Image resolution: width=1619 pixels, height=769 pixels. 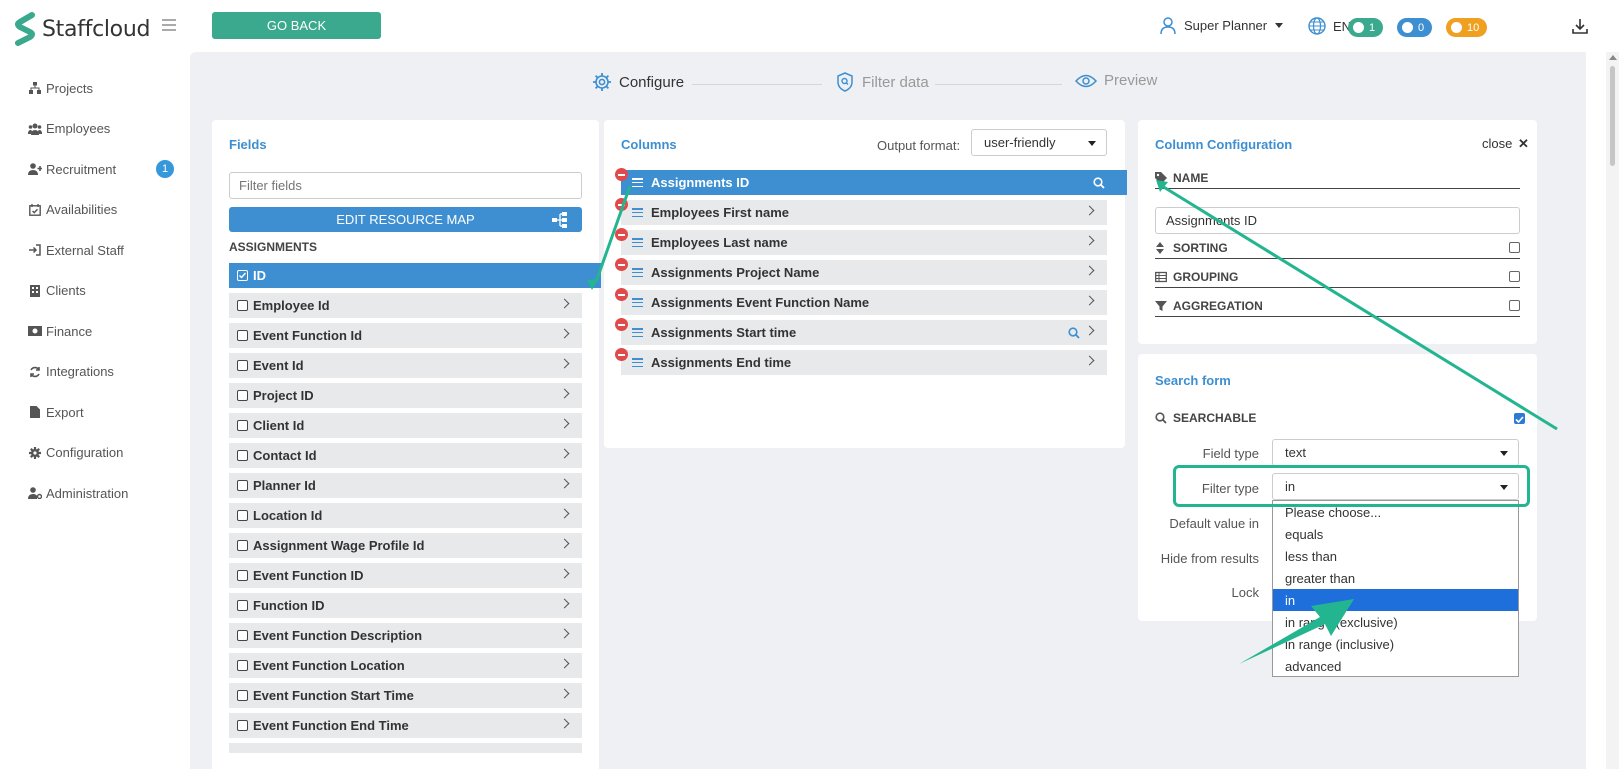 I want to click on nav-item-employees: Employees, so click(x=95, y=129).